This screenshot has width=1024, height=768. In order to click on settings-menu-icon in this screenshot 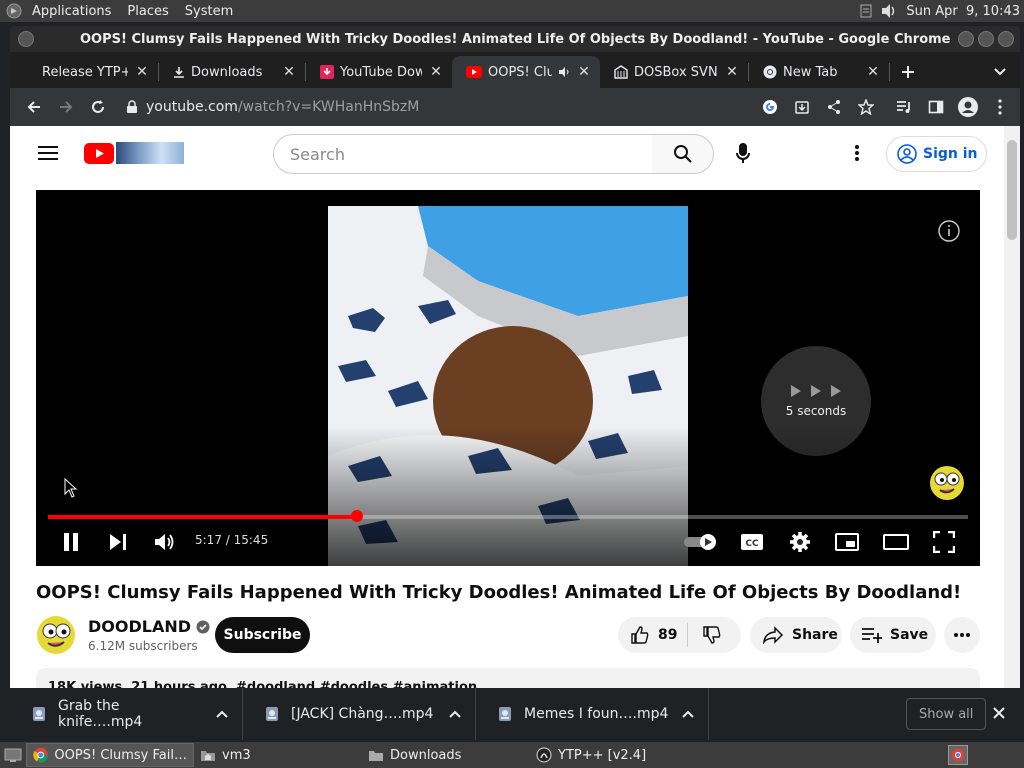, I will do `click(857, 153)`.